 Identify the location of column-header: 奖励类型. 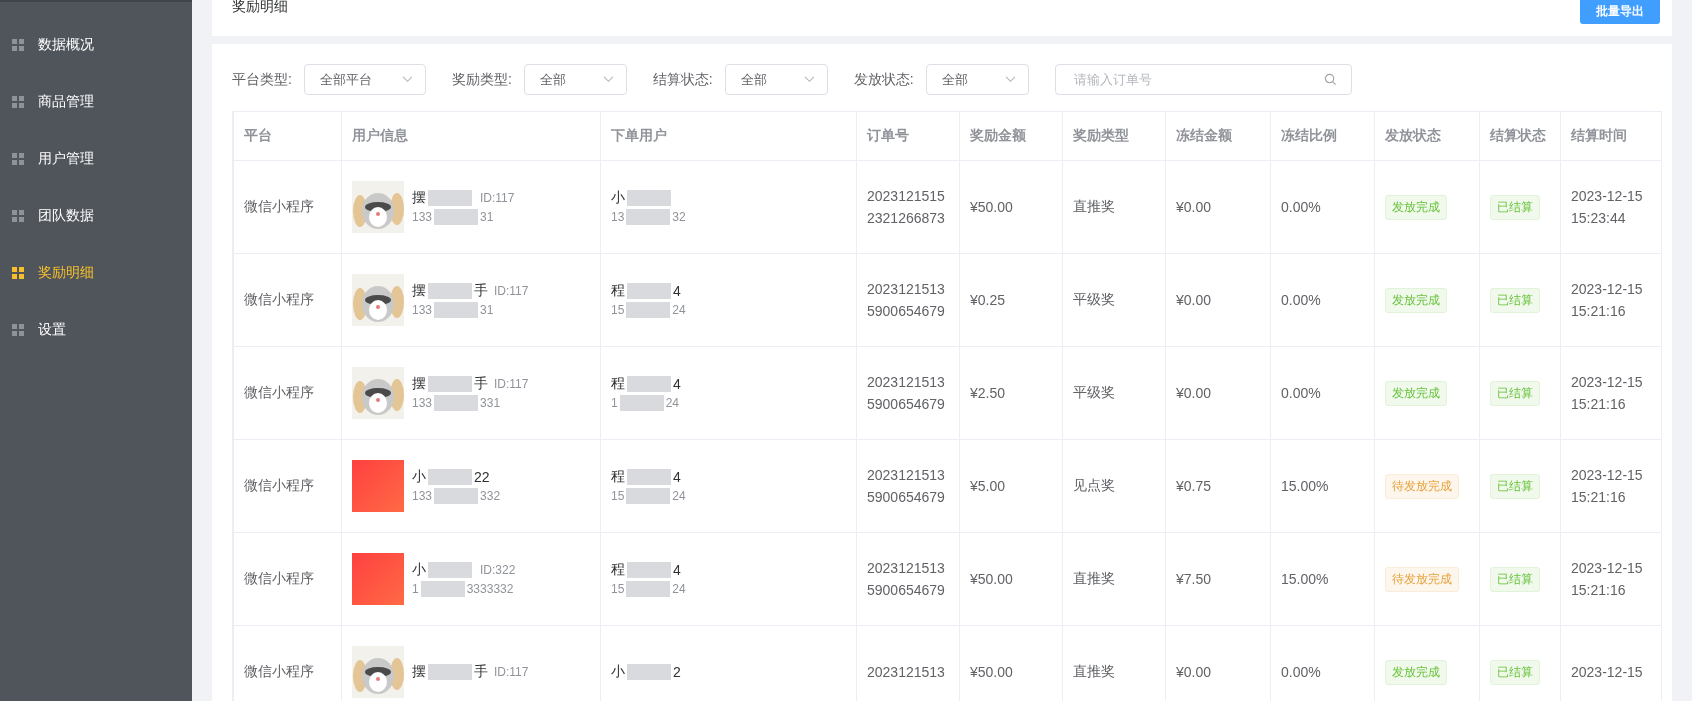
(1114, 136).